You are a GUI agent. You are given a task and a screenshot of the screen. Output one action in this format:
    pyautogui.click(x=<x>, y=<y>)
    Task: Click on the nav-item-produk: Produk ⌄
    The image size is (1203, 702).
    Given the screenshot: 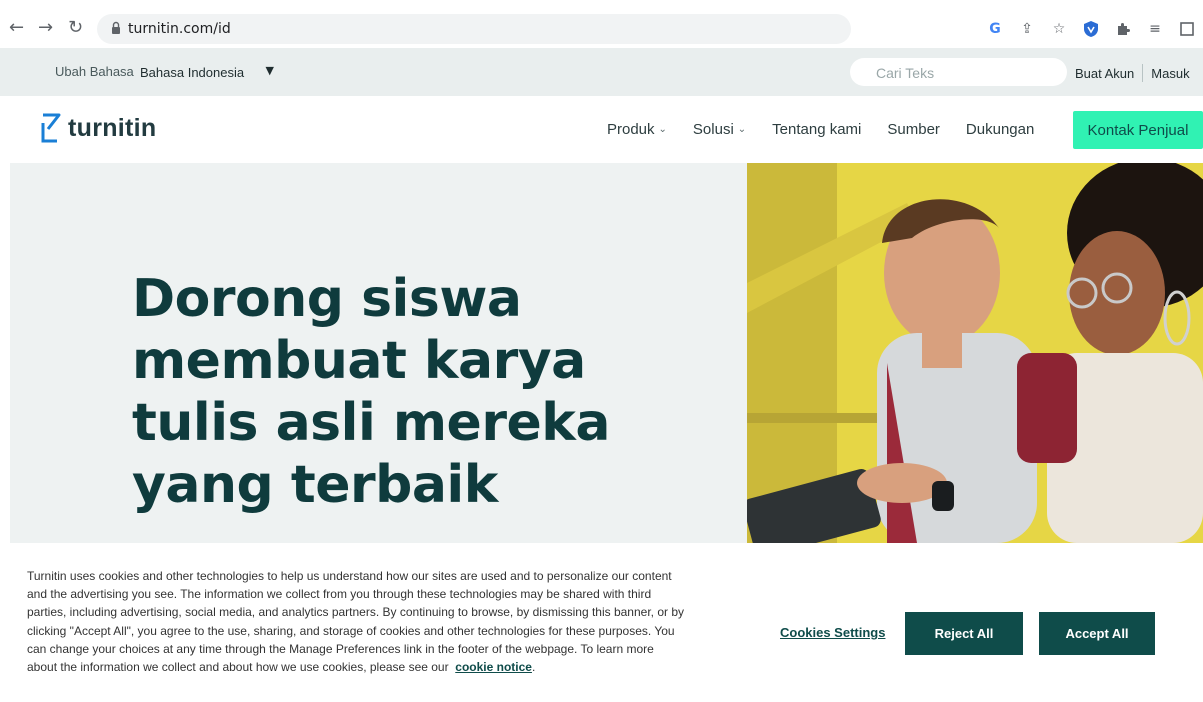 What is the action you would take?
    pyautogui.click(x=637, y=129)
    